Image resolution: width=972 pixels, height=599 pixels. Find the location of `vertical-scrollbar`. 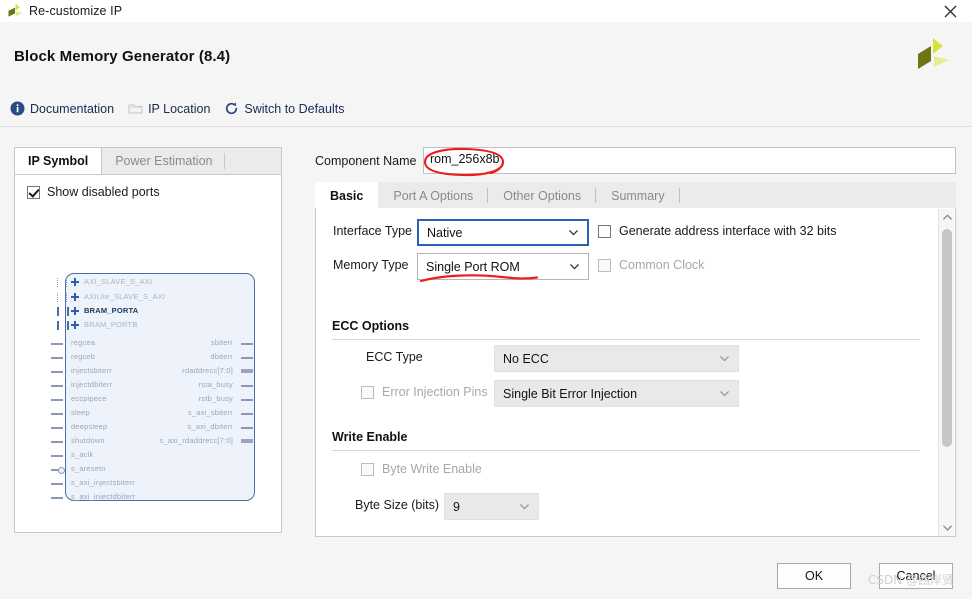

vertical-scrollbar is located at coordinates (946, 372).